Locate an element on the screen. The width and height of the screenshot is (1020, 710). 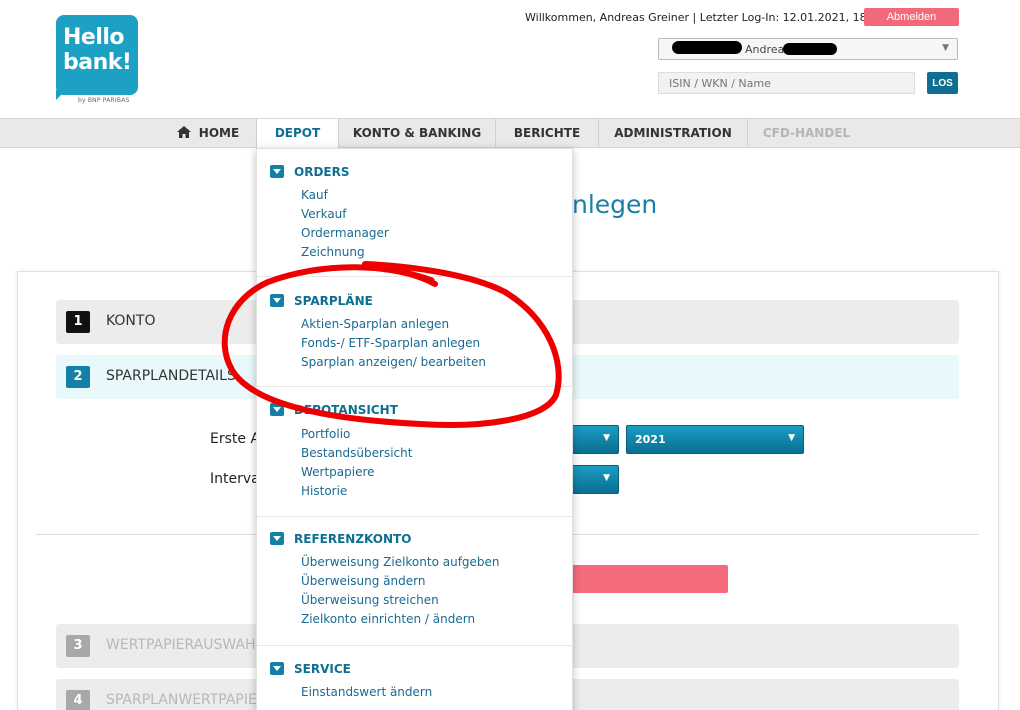
search-button: LOS is located at coordinates (942, 83).